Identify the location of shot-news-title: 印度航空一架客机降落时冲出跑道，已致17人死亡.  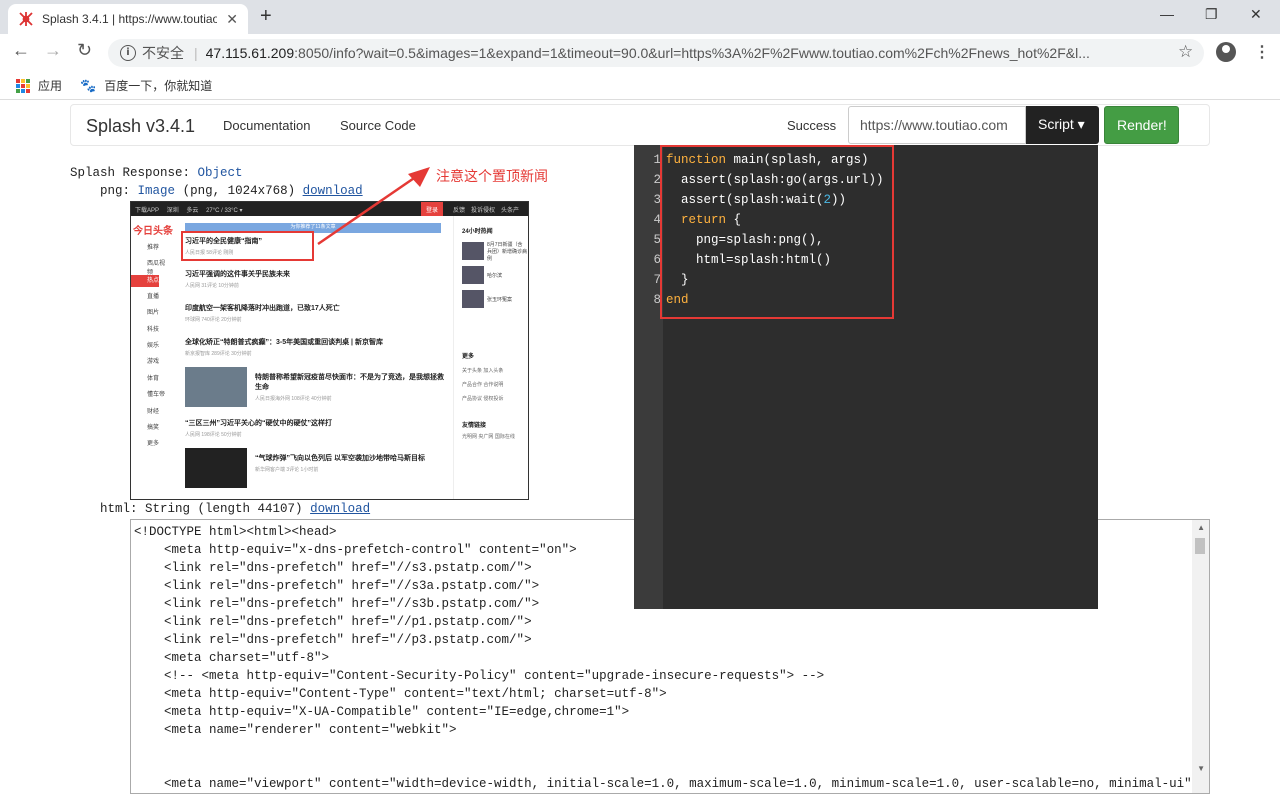
(262, 308).